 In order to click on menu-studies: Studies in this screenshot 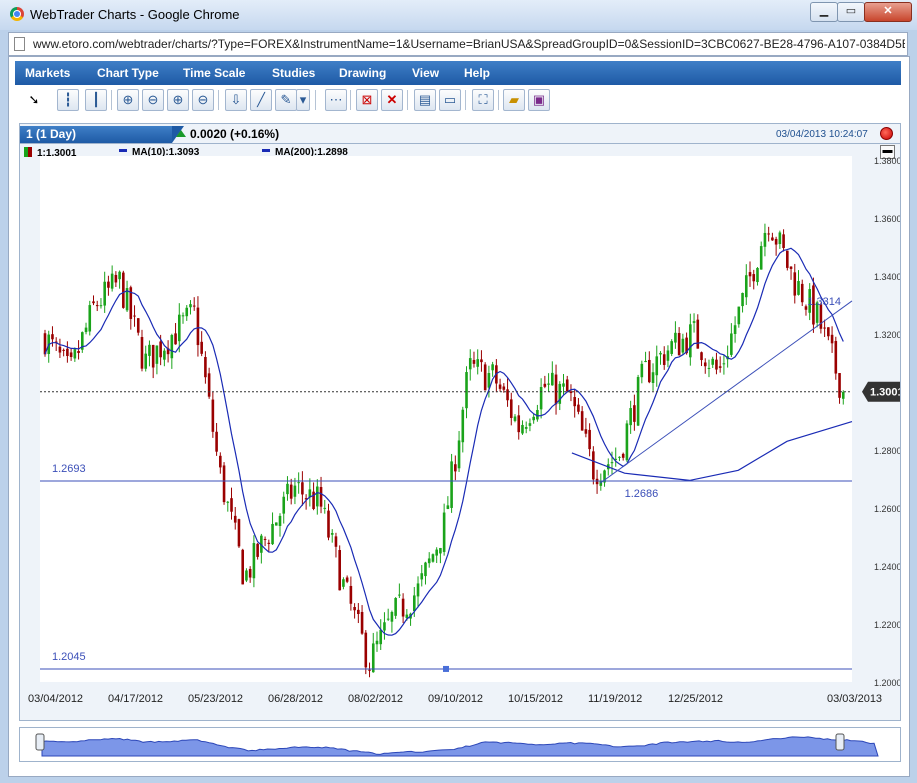, I will do `click(293, 73)`.